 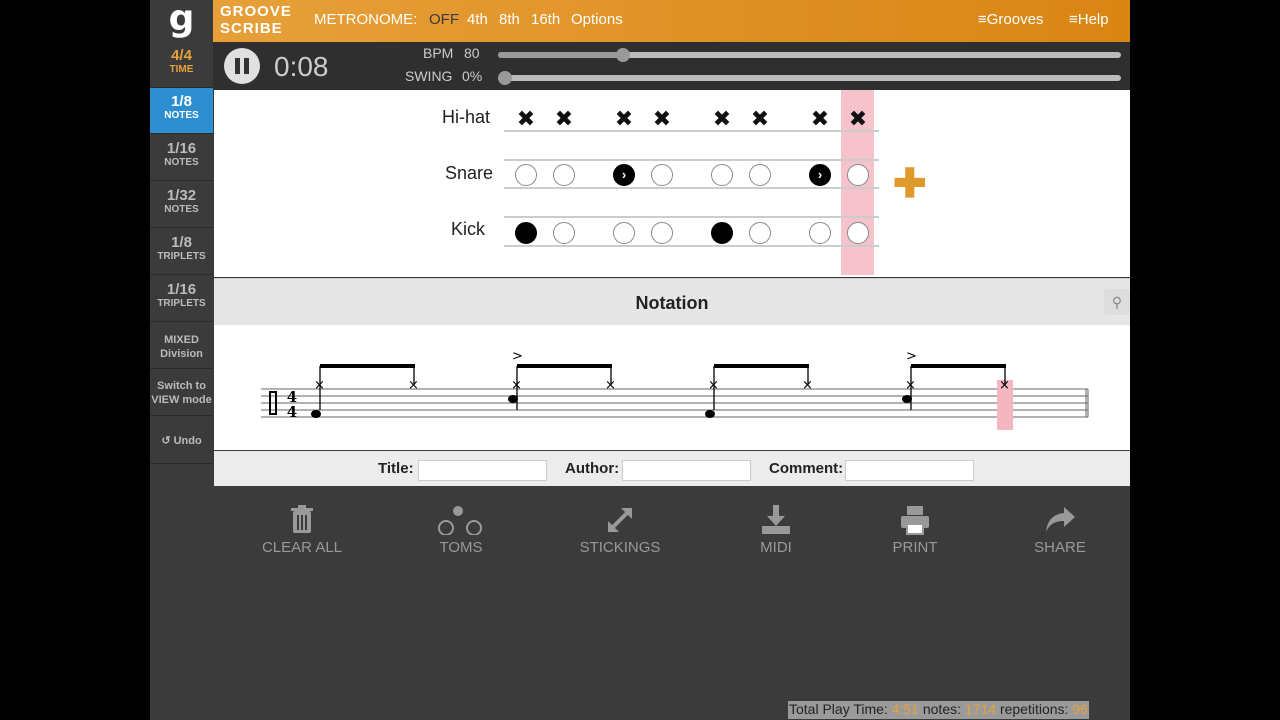 What do you see at coordinates (181, 55) in the screenshot?
I see `time-signature-fraction: 4/4` at bounding box center [181, 55].